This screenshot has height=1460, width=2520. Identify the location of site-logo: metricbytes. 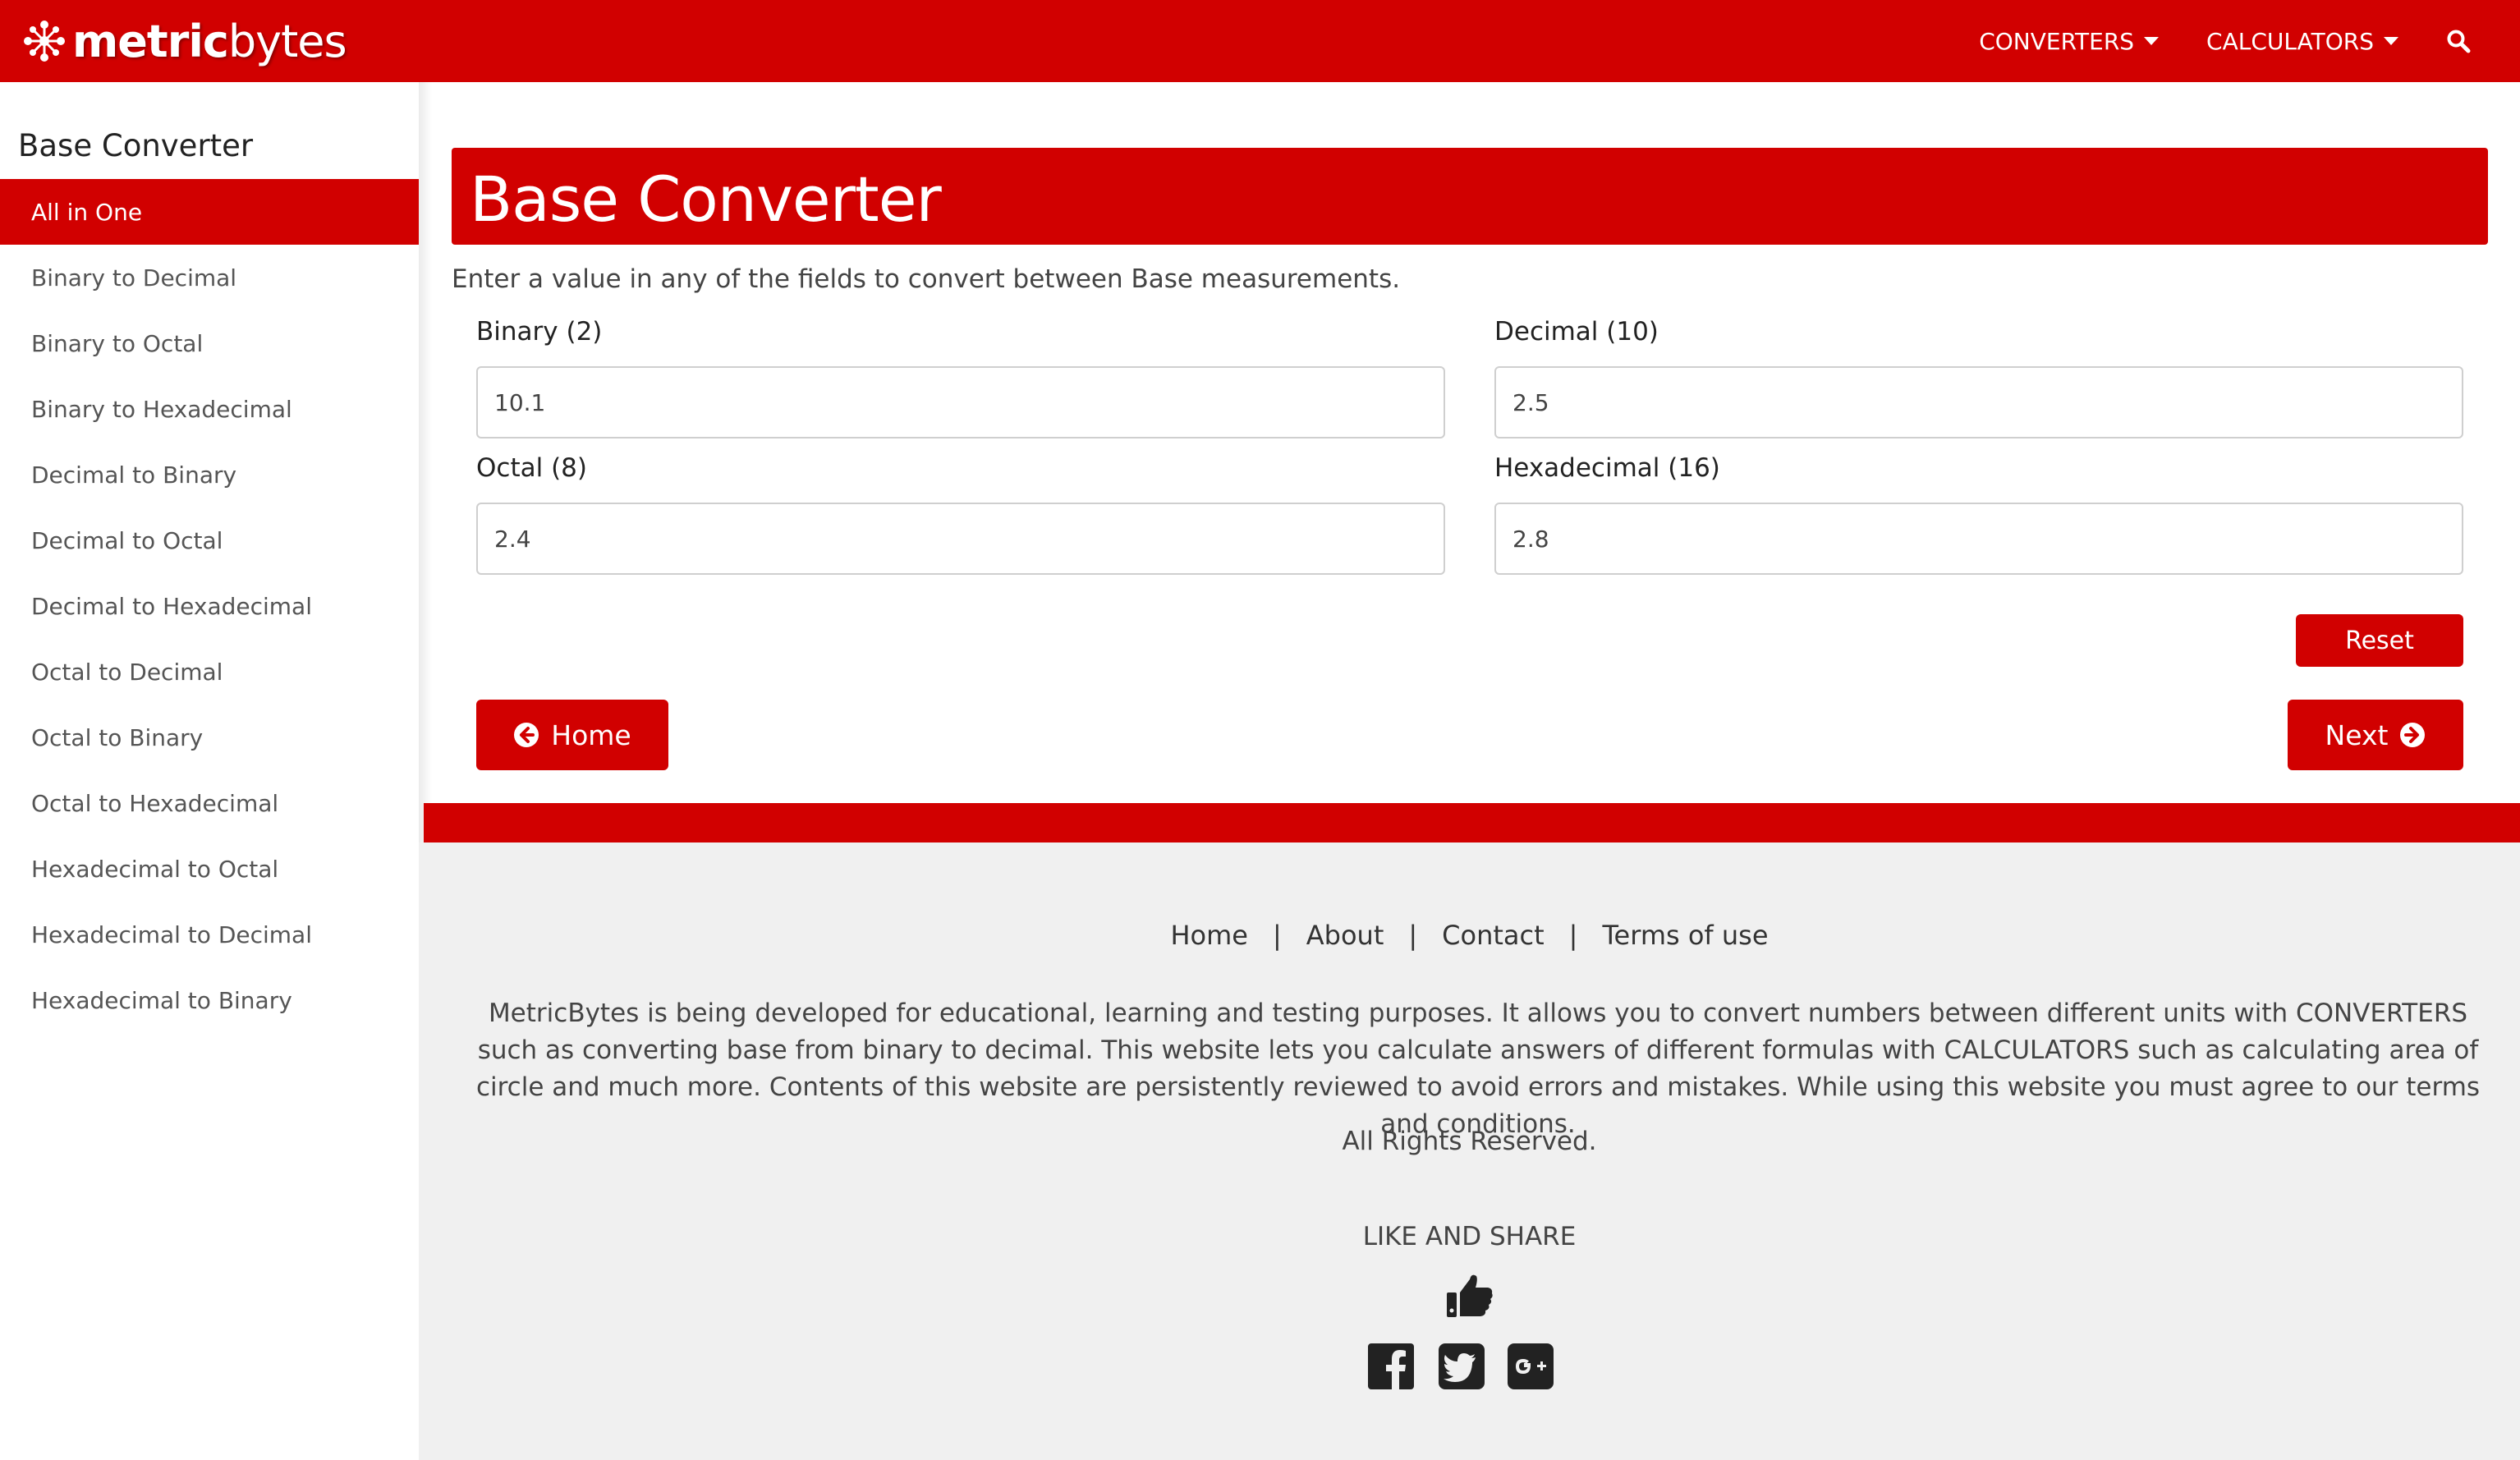
(184, 41).